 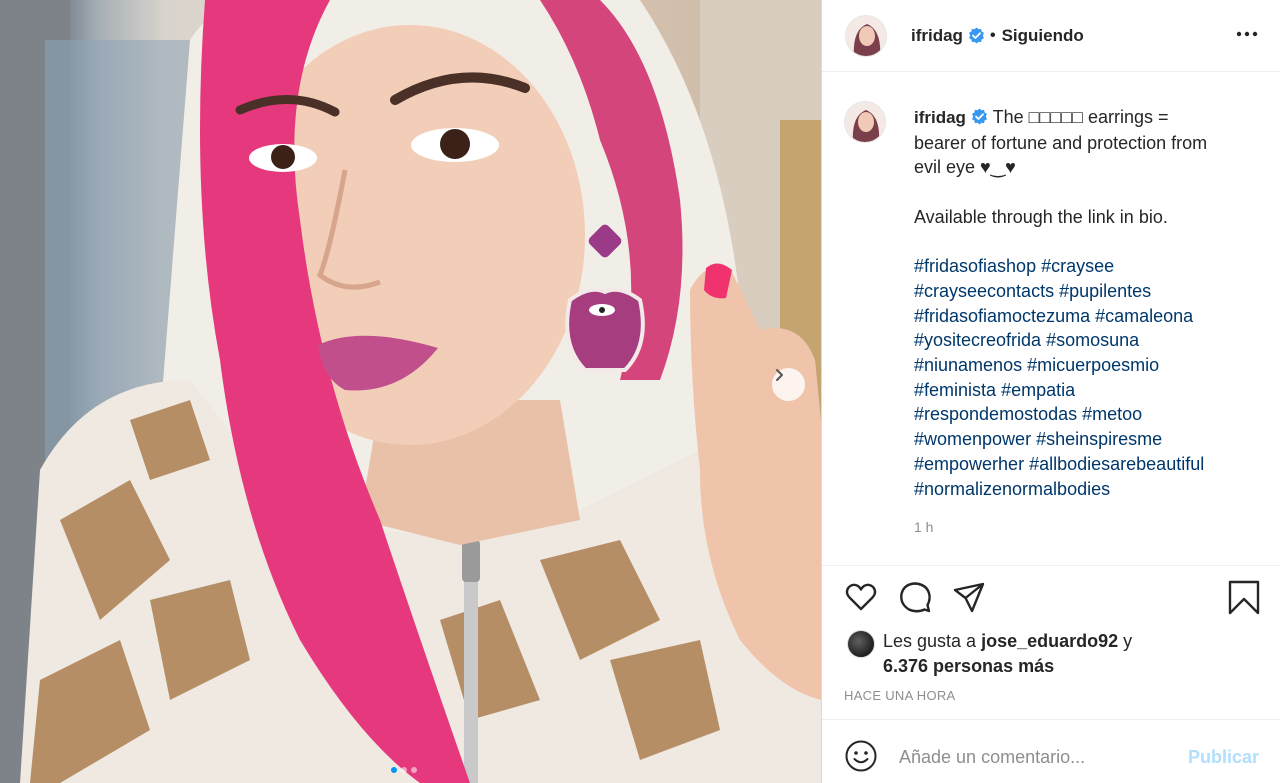 What do you see at coordinates (283, 157) in the screenshot?
I see `photo-iris-left` at bounding box center [283, 157].